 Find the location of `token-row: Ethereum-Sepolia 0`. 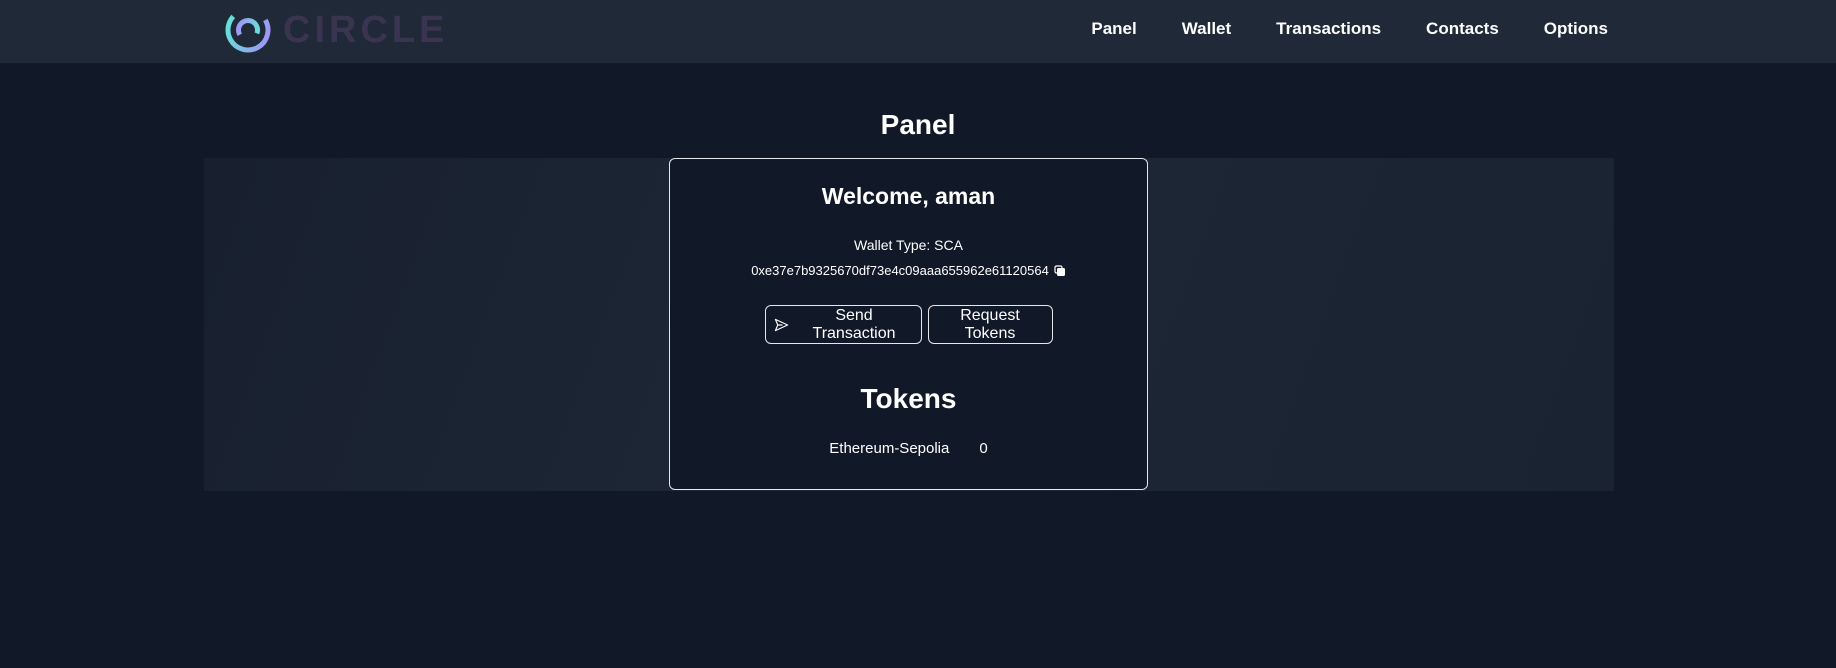

token-row: Ethereum-Sepolia 0 is located at coordinates (908, 449).